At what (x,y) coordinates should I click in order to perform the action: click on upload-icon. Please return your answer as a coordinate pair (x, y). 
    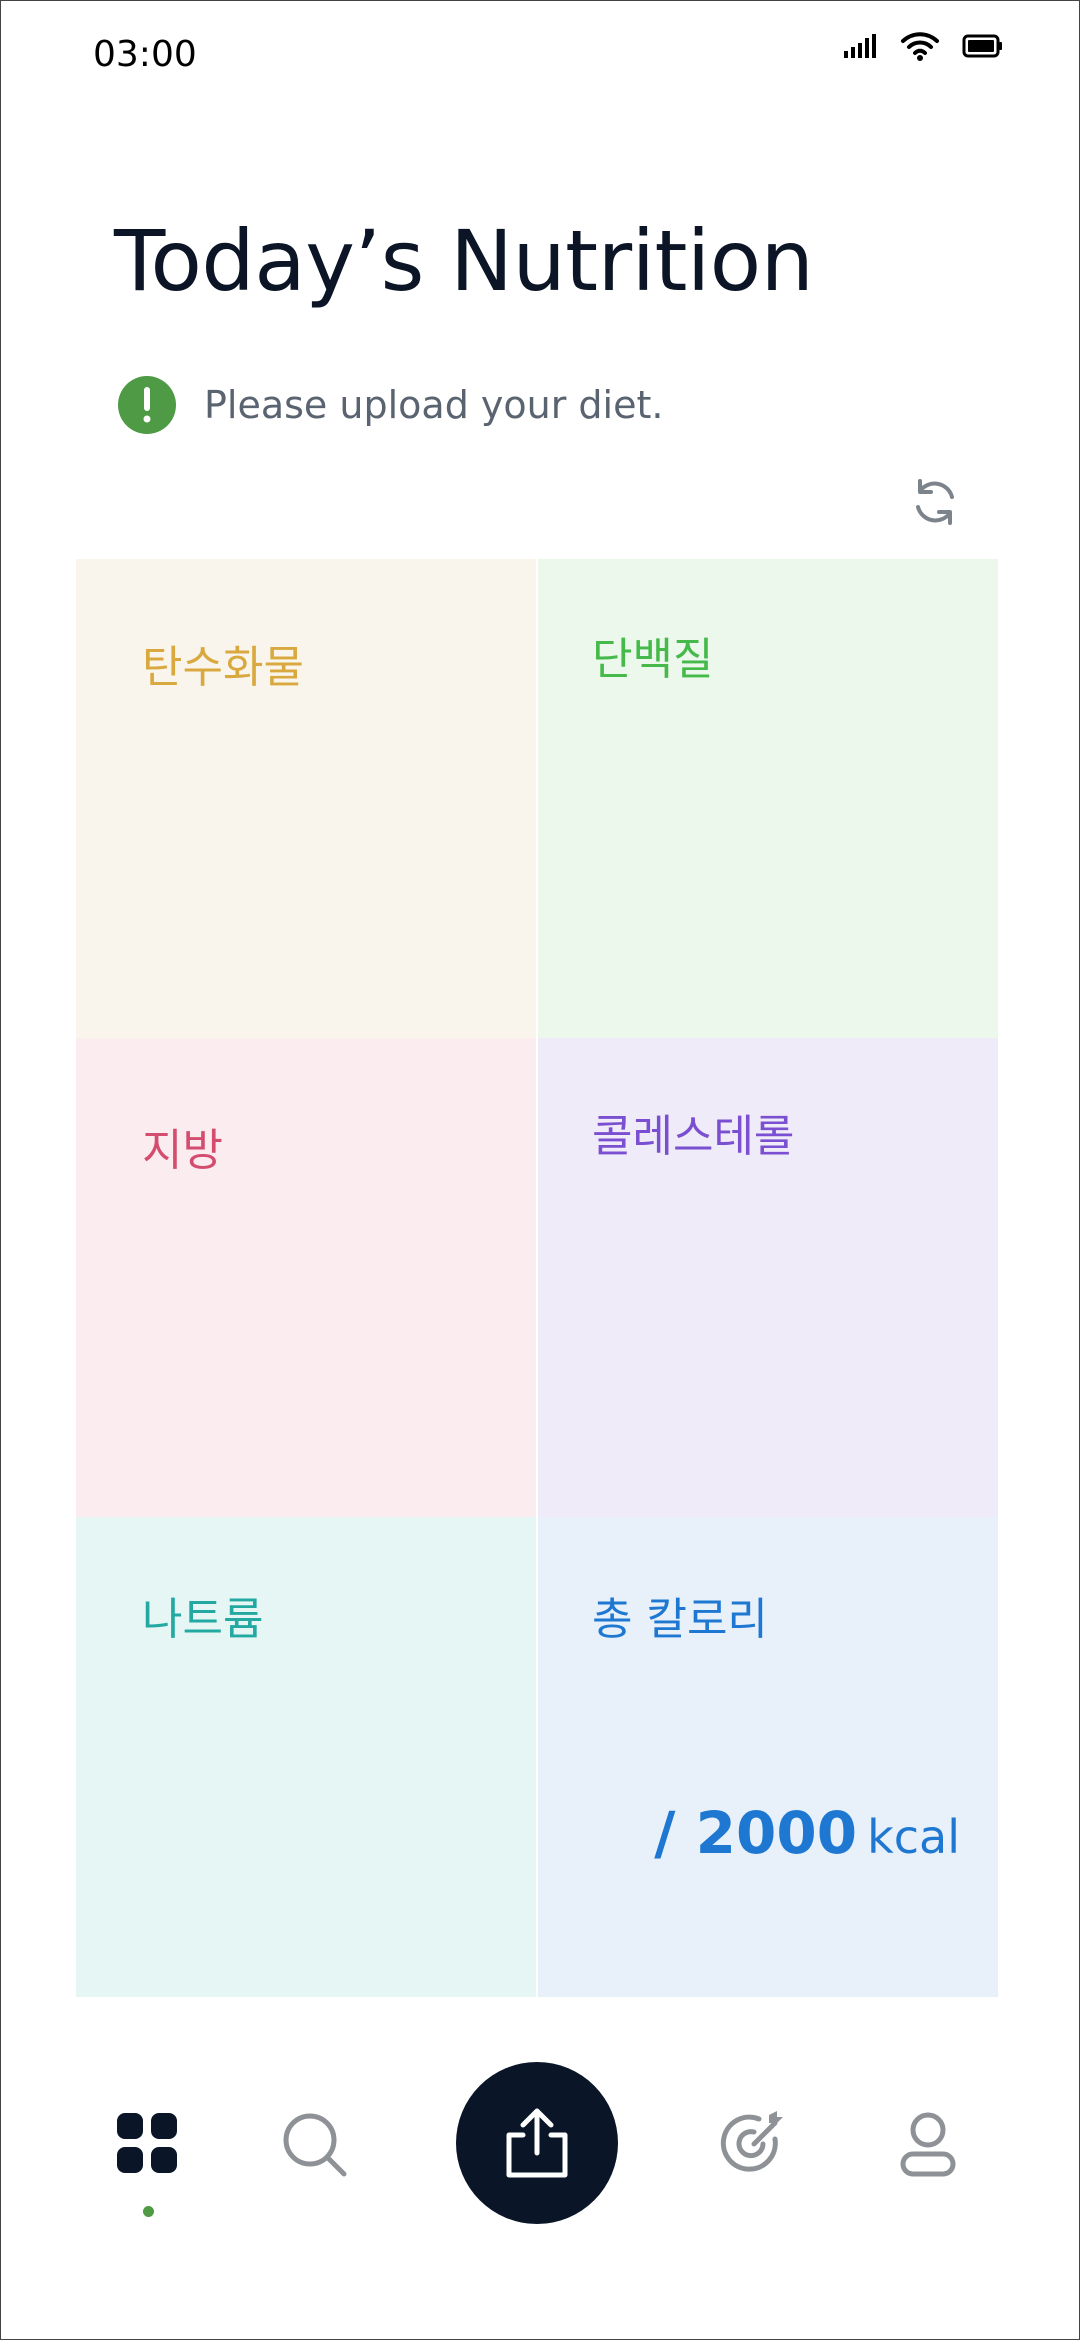
    Looking at the image, I should click on (537, 2143).